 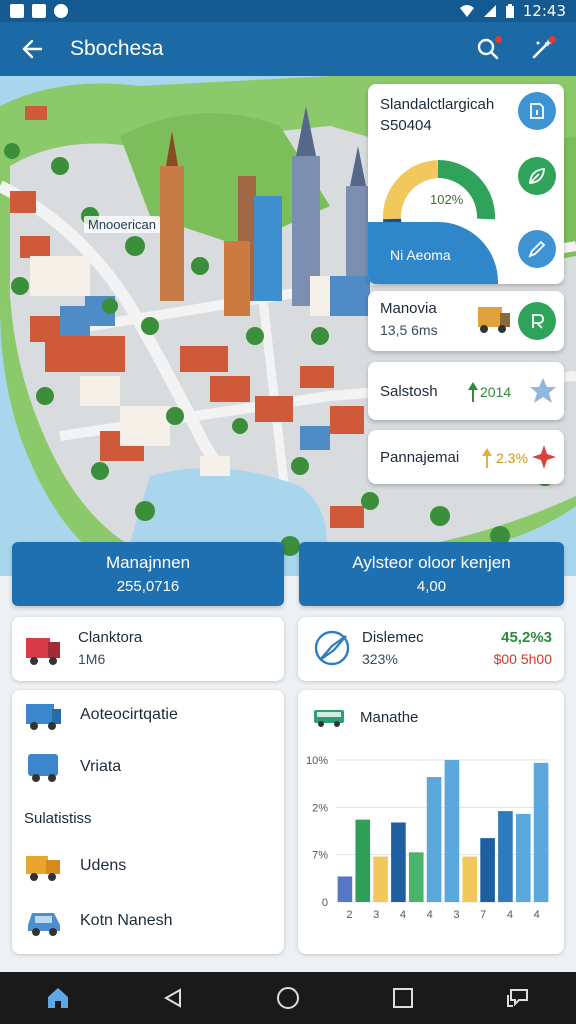 I want to click on chart-y-tick-label: 0, so click(x=325, y=903).